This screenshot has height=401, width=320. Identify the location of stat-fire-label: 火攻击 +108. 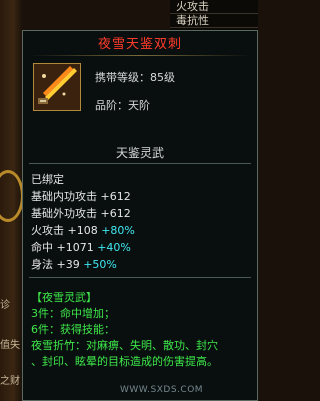
(64, 230).